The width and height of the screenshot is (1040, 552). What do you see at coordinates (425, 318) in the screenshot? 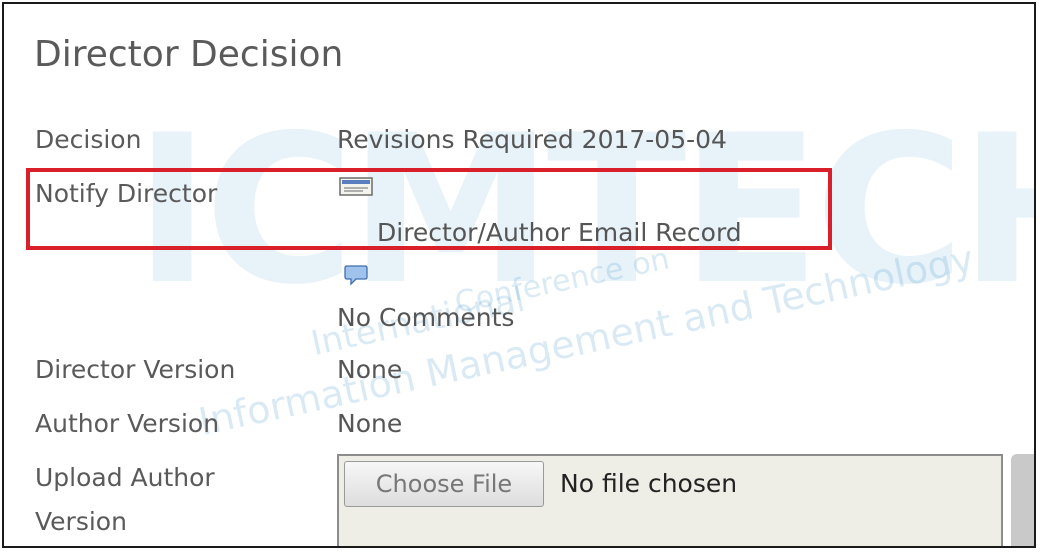
I see `comments-value: No Comments` at bounding box center [425, 318].